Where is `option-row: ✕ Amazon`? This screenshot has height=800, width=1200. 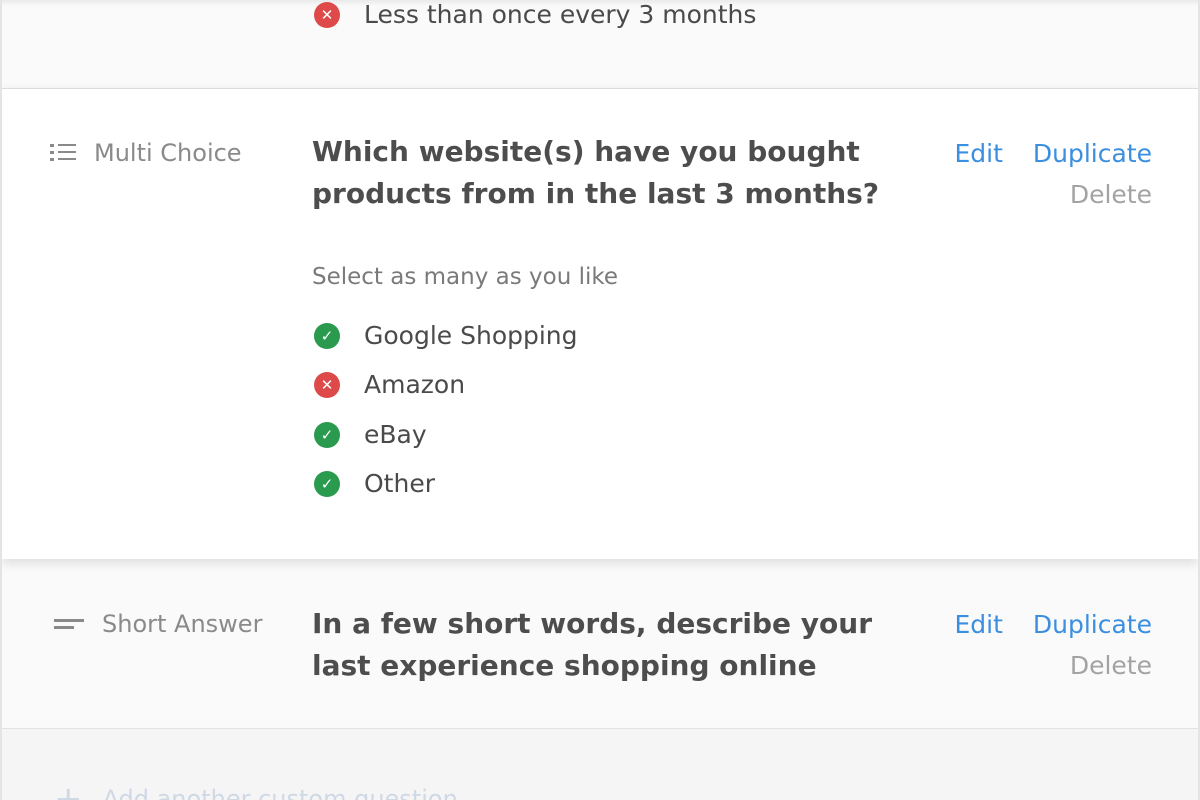
option-row: ✕ Amazon is located at coordinates (389, 384).